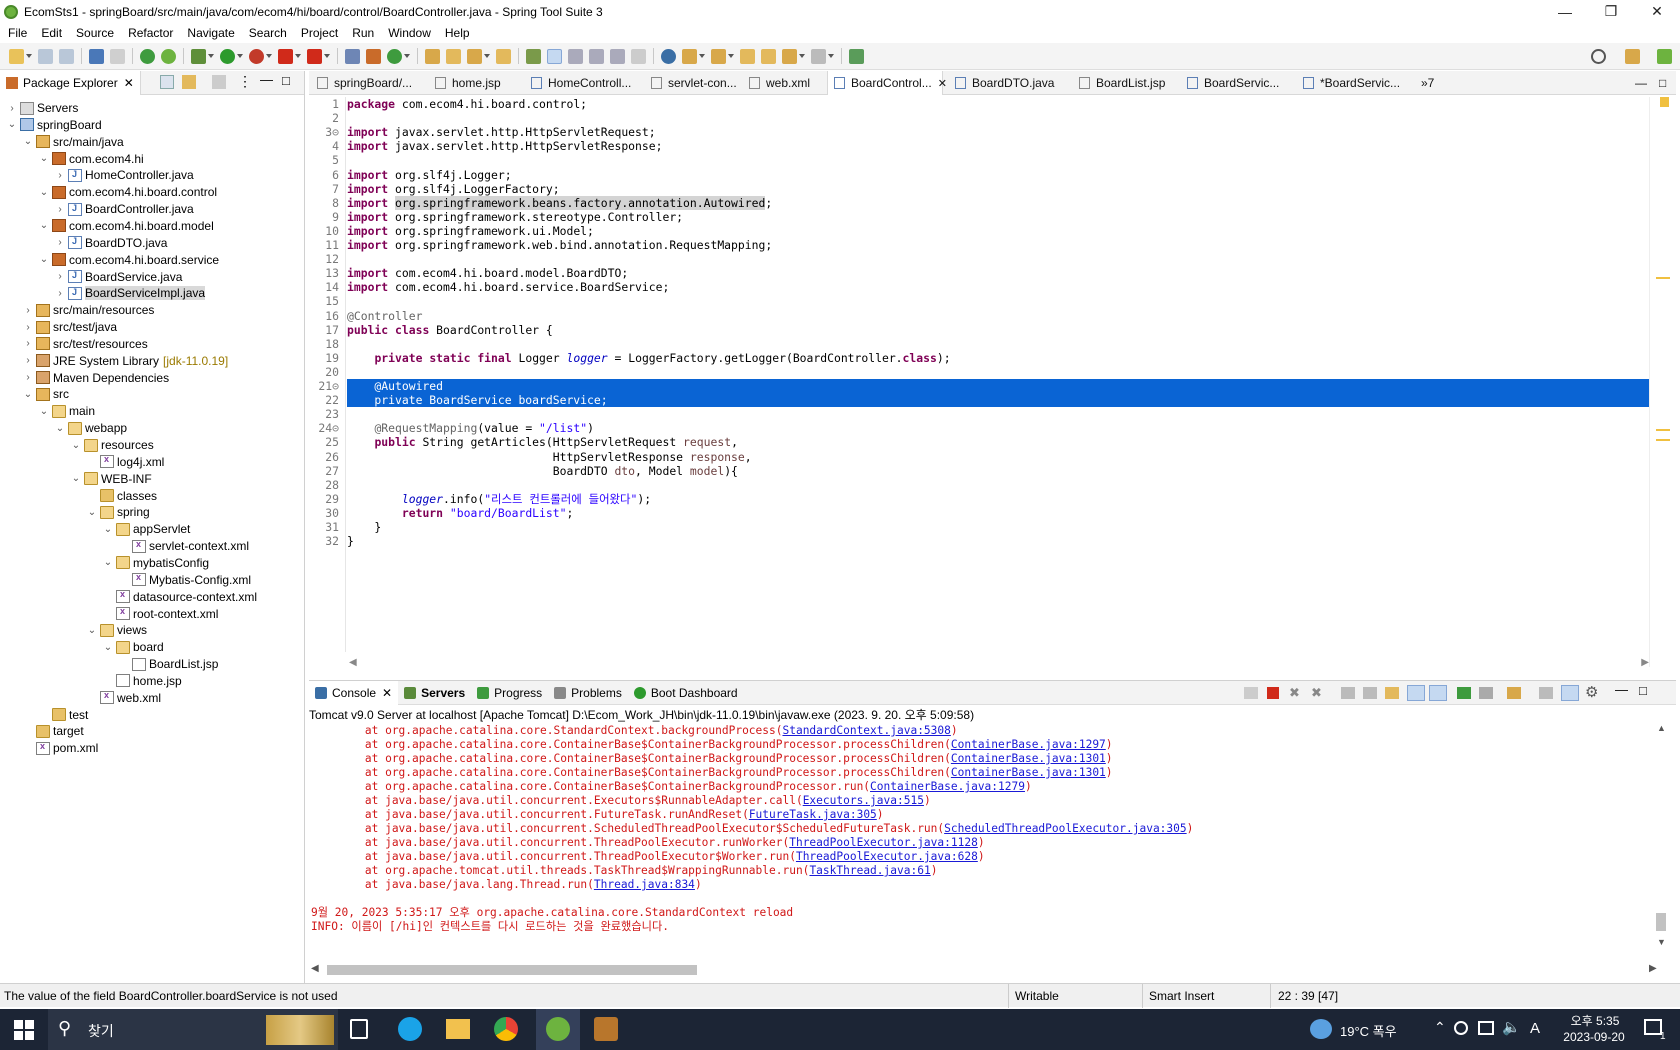 This screenshot has height=1050, width=1680. Describe the element at coordinates (818, 56) in the screenshot. I see `forward-icon` at that location.